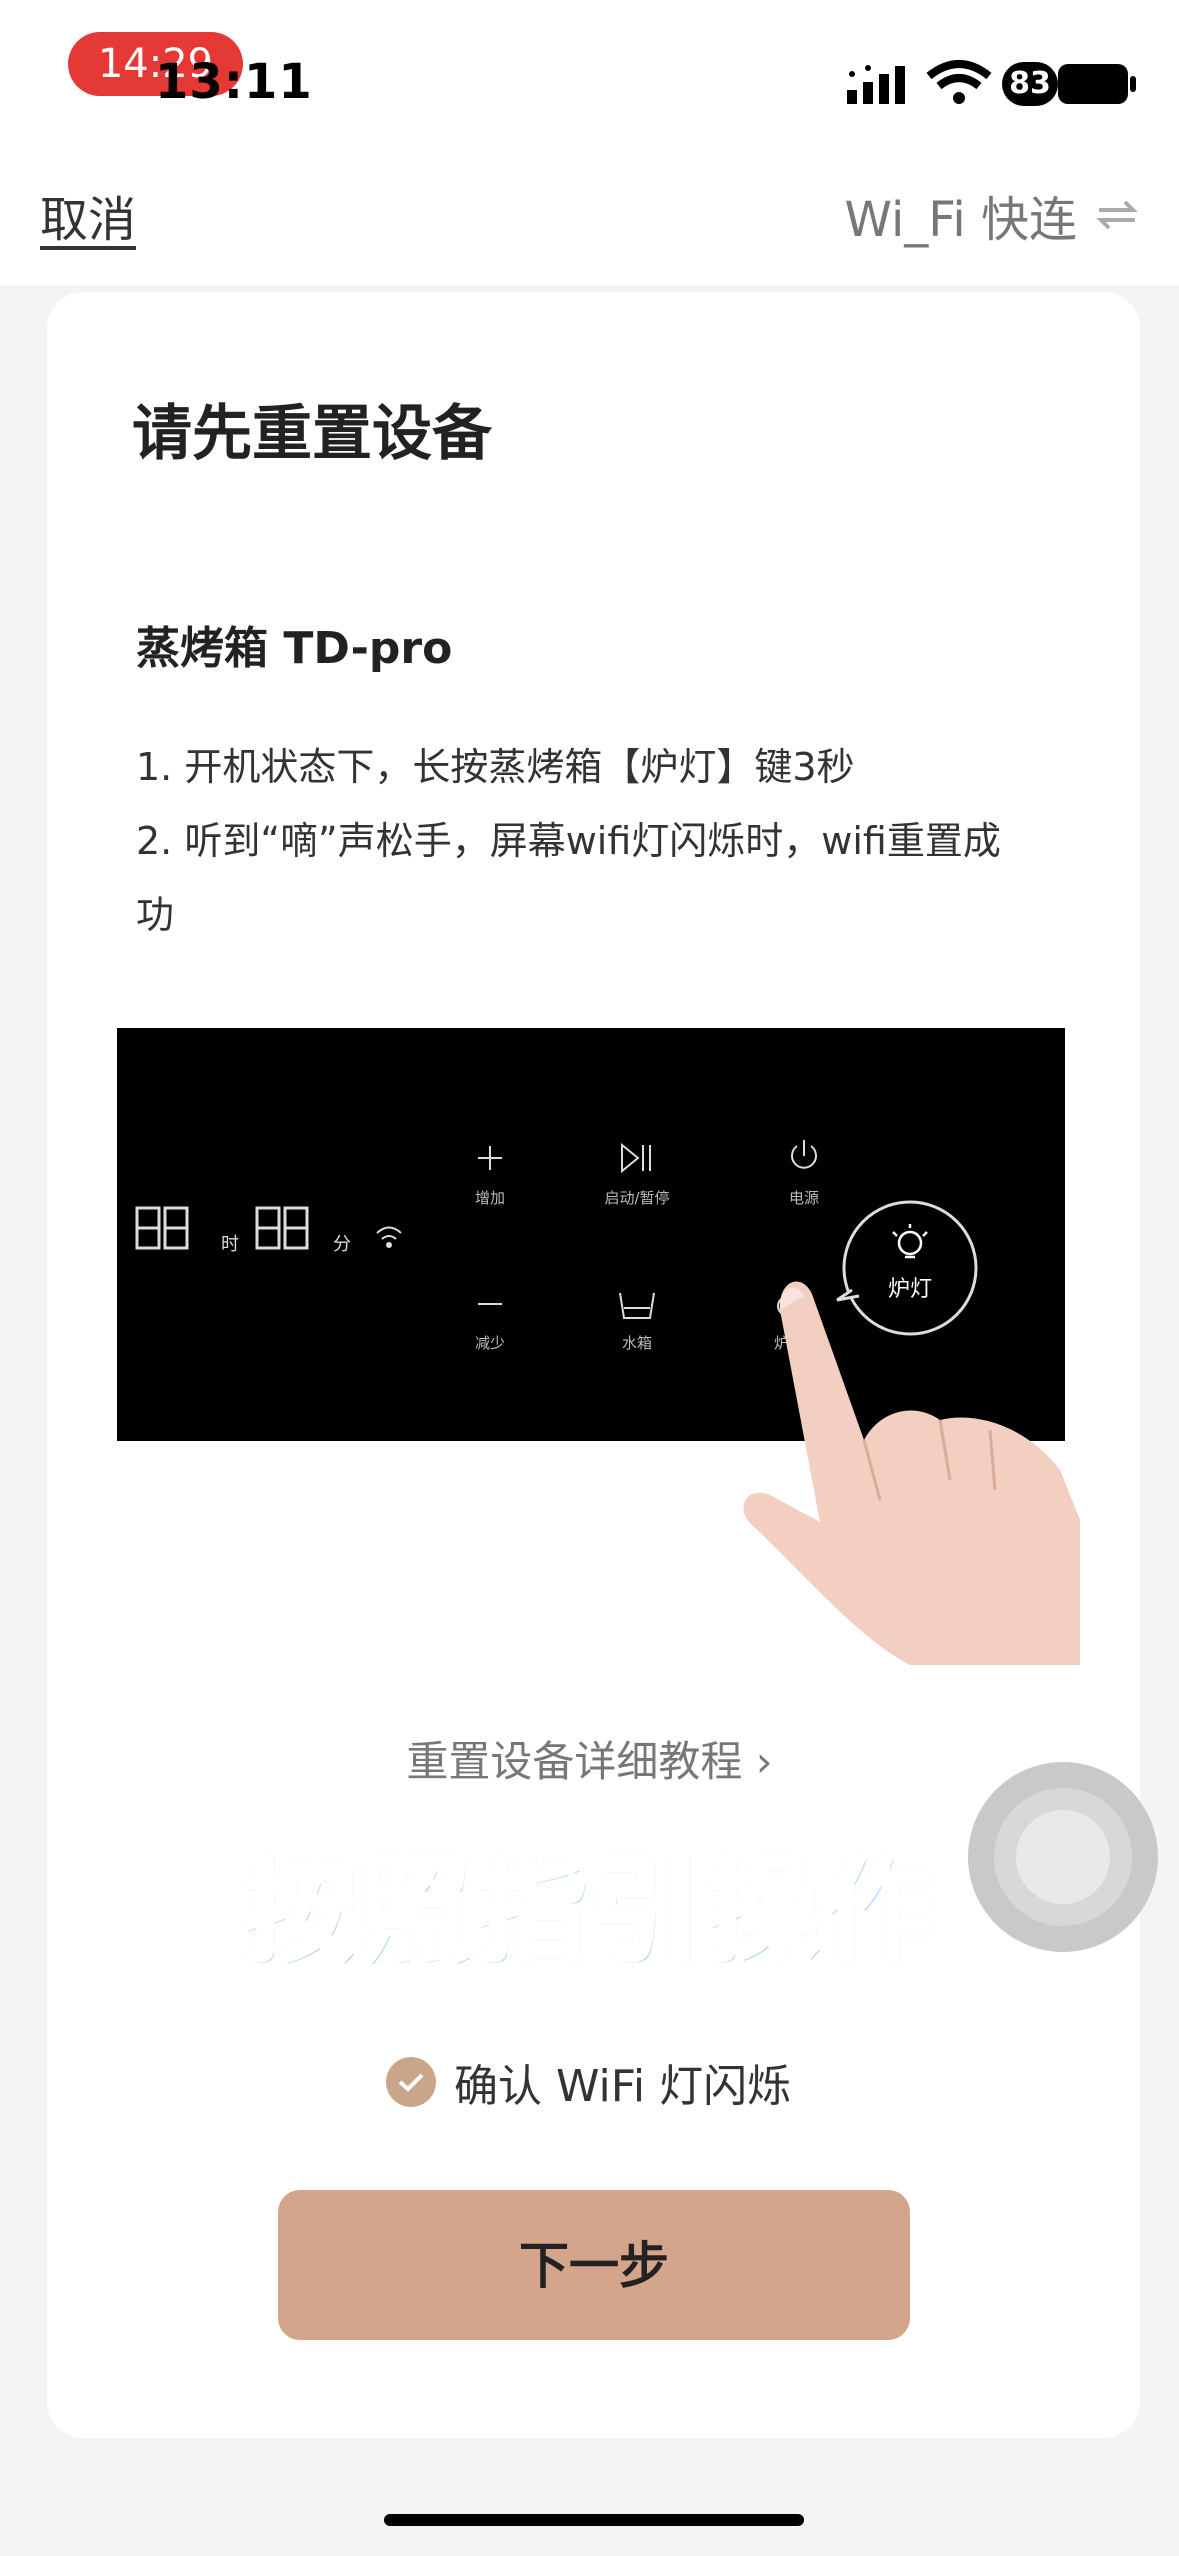 The image size is (1179, 2556). I want to click on next-step-button: 下一步, so click(594, 2265).